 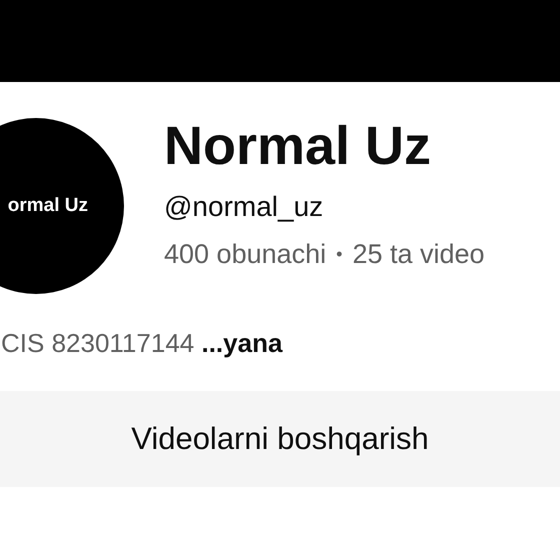 What do you see at coordinates (62, 206) in the screenshot?
I see `channel-avatar: ormal Uz` at bounding box center [62, 206].